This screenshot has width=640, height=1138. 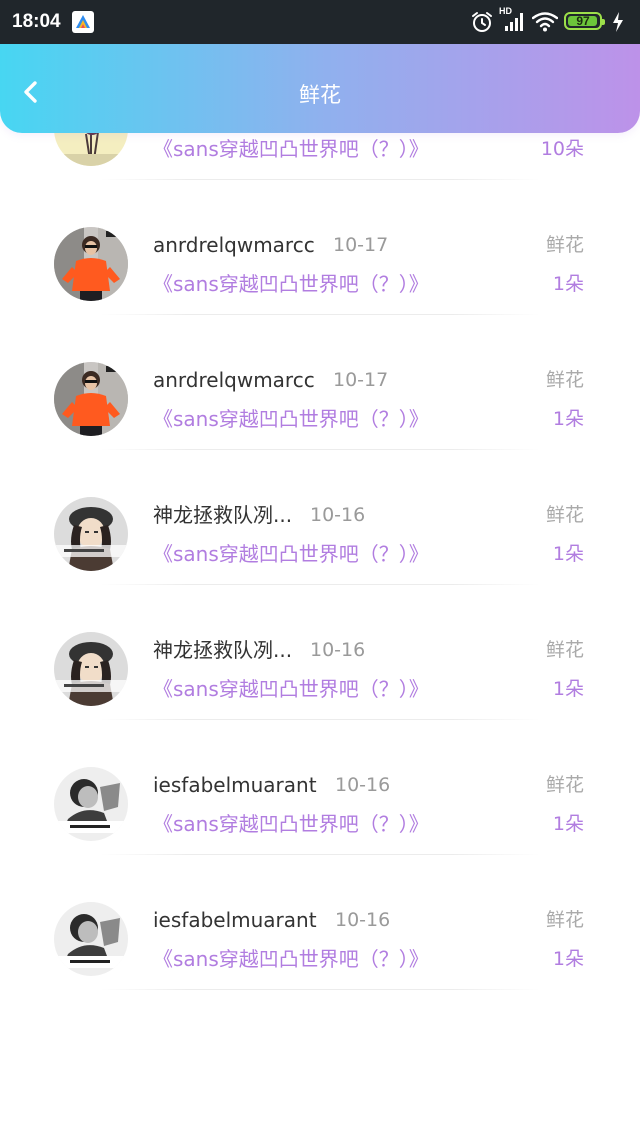 I want to click on gift-count: 10朵, so click(x=562, y=149).